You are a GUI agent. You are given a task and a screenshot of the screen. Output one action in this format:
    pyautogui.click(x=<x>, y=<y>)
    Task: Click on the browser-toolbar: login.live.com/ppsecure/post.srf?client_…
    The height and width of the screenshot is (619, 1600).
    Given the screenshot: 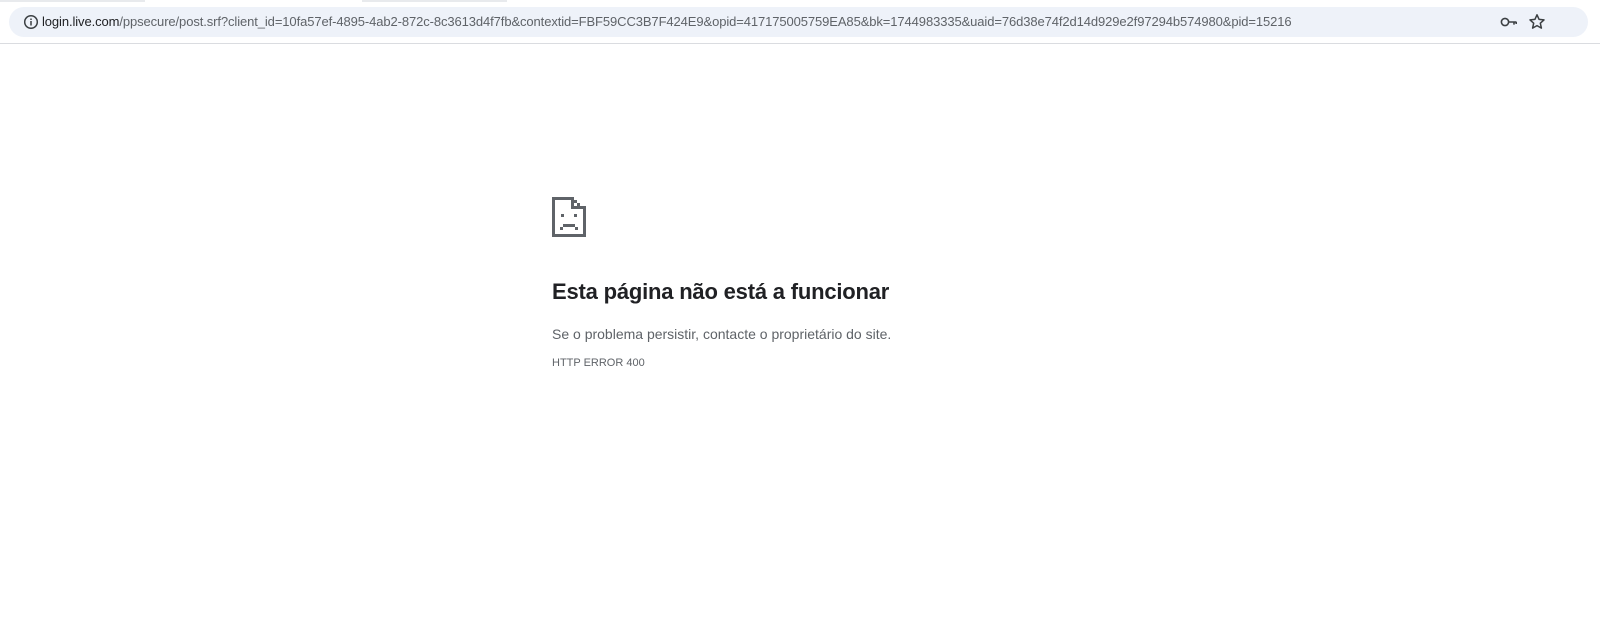 What is the action you would take?
    pyautogui.click(x=800, y=22)
    